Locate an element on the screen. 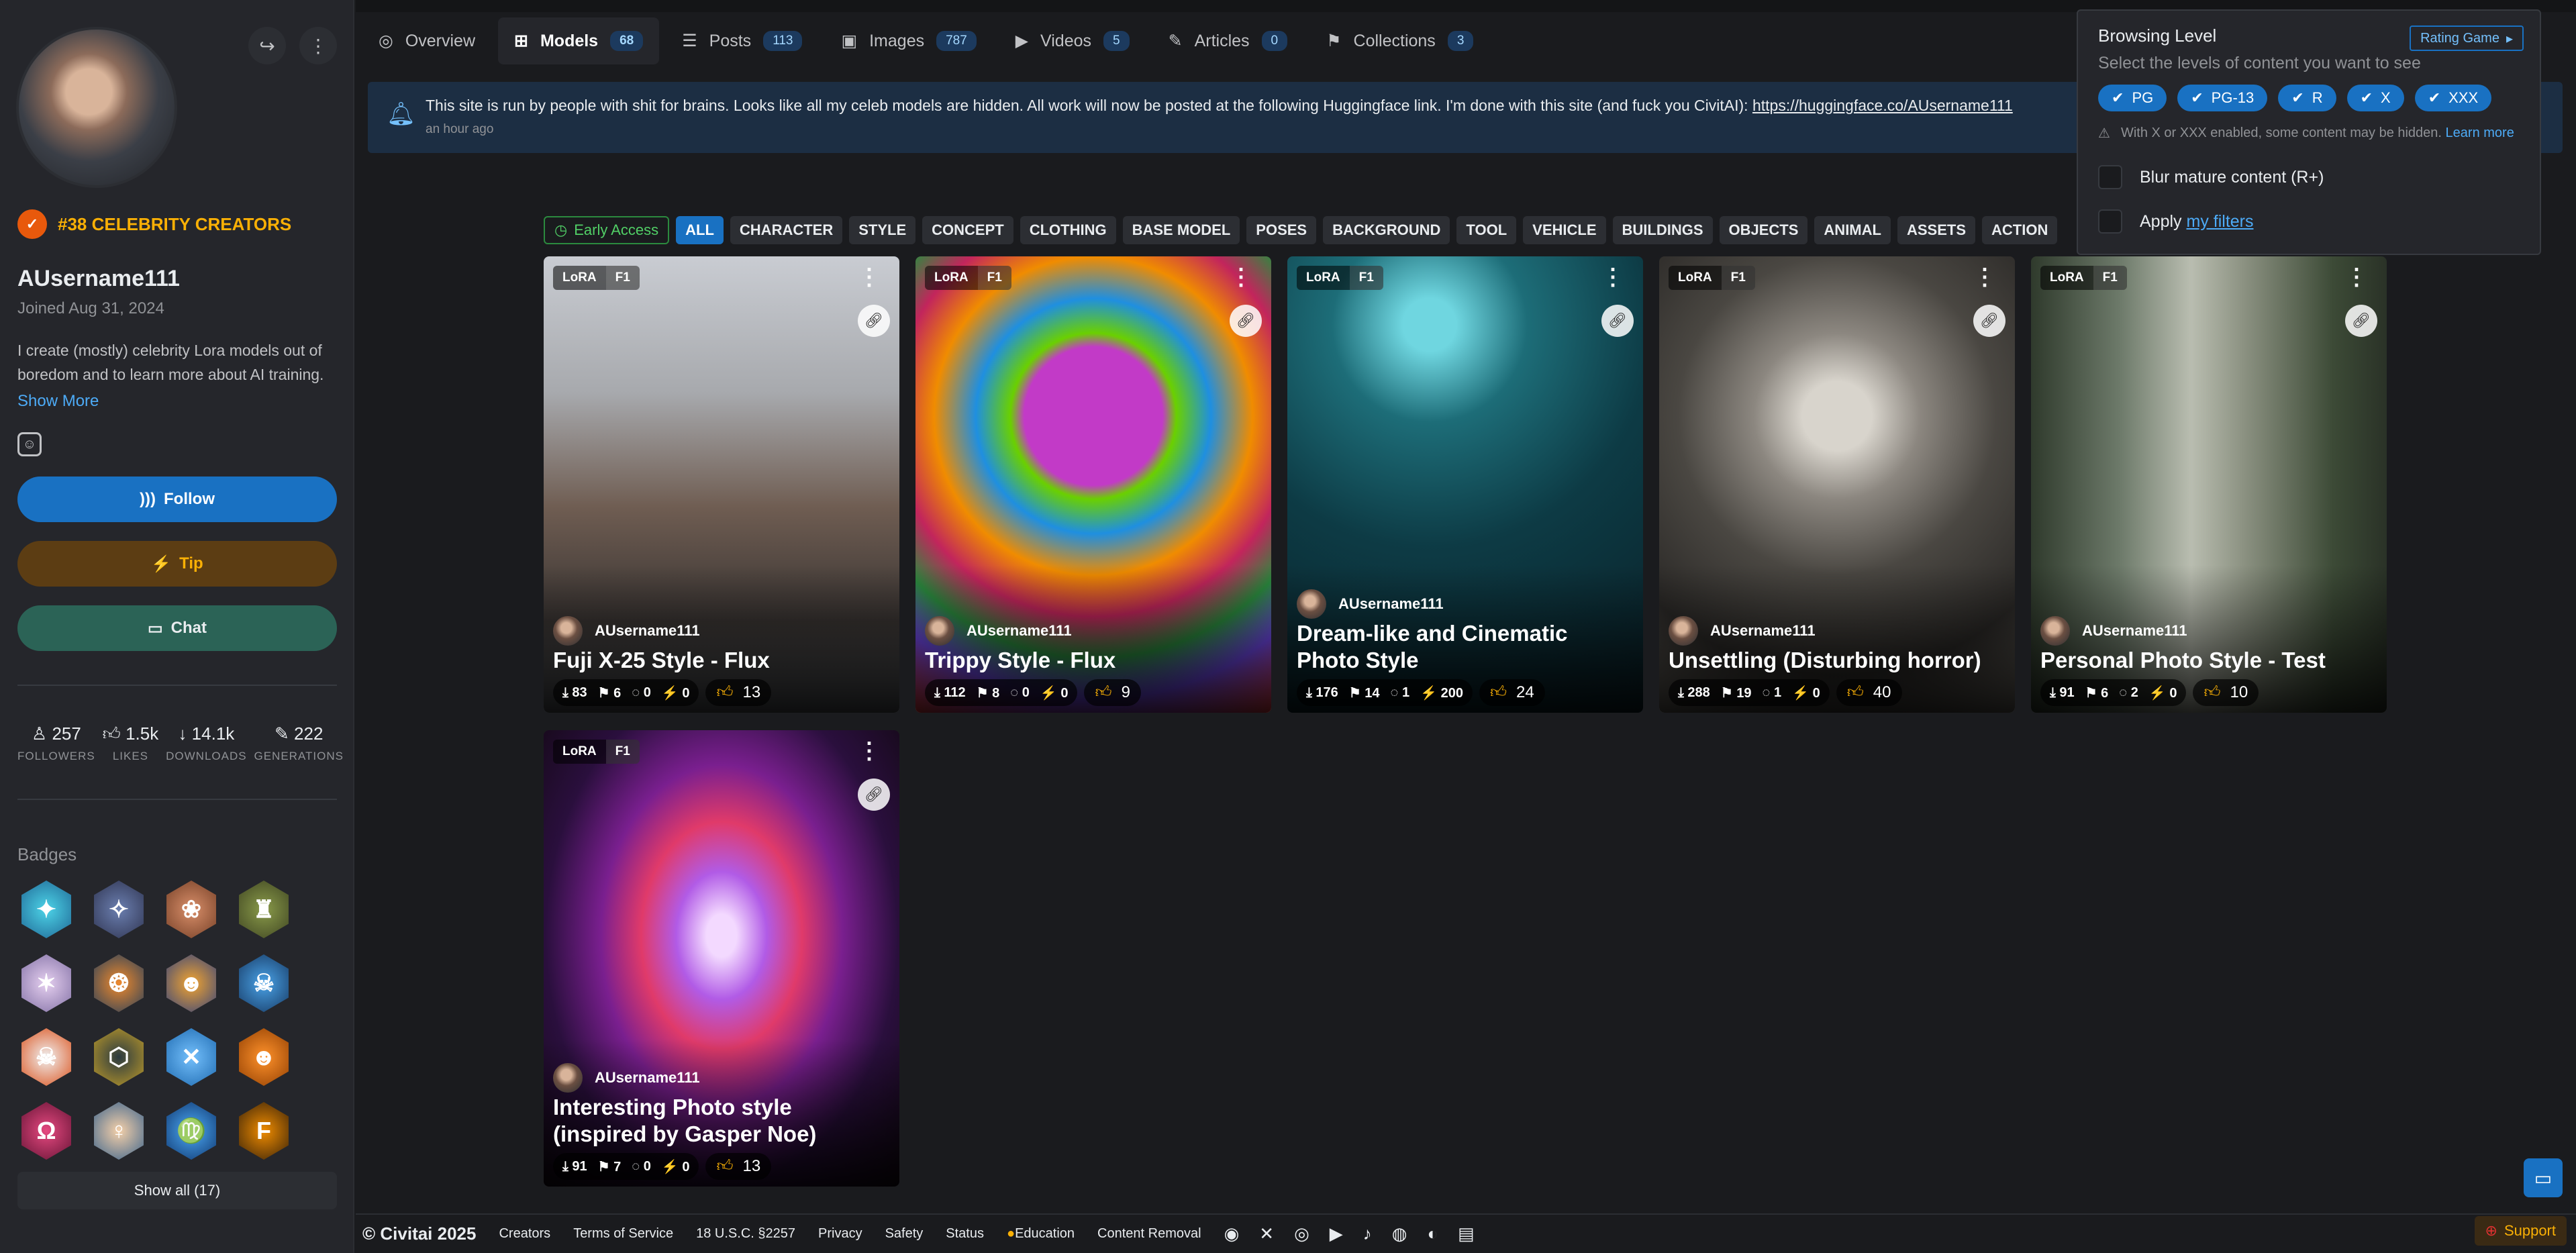 The width and height of the screenshot is (2576, 1253). badge-icon: ❀ is located at coordinates (191, 909).